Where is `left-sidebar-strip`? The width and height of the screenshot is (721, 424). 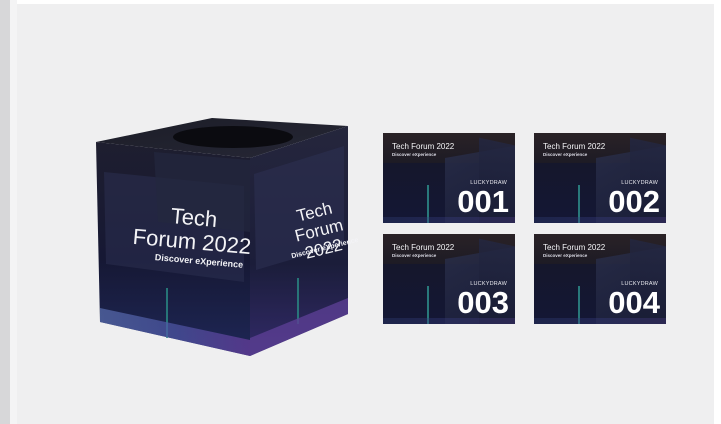
left-sidebar-strip is located at coordinates (5, 212).